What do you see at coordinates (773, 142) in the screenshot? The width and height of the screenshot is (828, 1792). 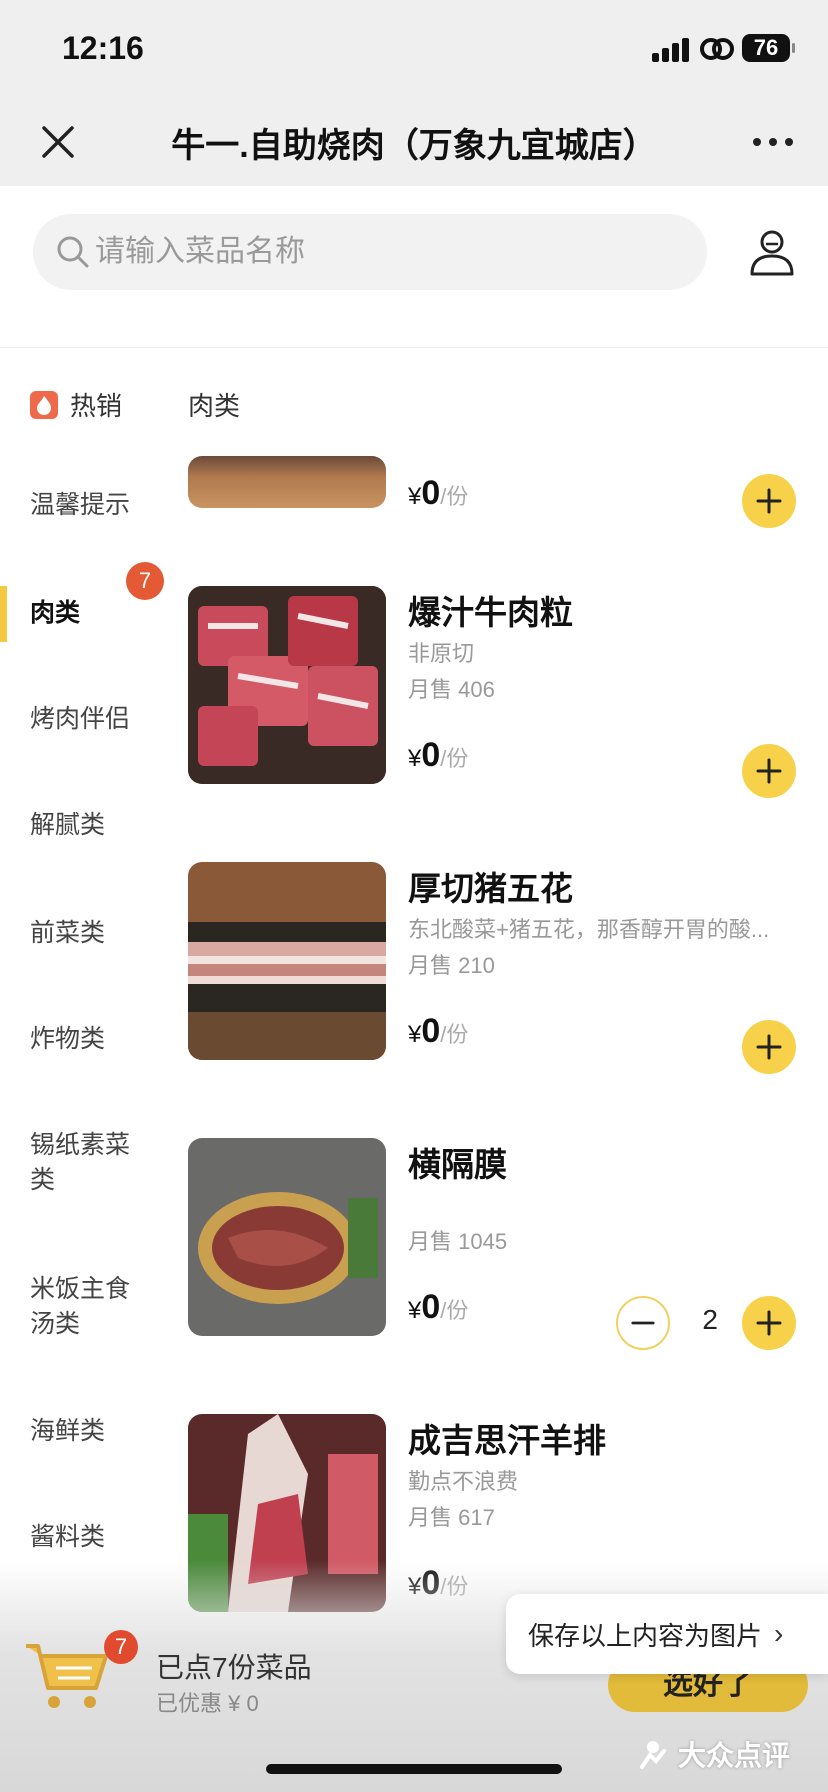 I see `more-icon` at bounding box center [773, 142].